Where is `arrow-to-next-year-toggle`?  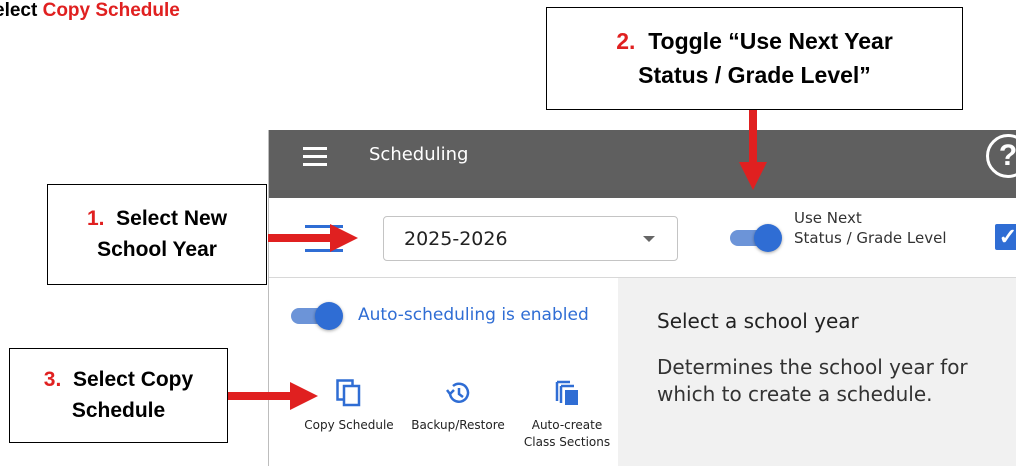 arrow-to-next-year-toggle is located at coordinates (753, 150).